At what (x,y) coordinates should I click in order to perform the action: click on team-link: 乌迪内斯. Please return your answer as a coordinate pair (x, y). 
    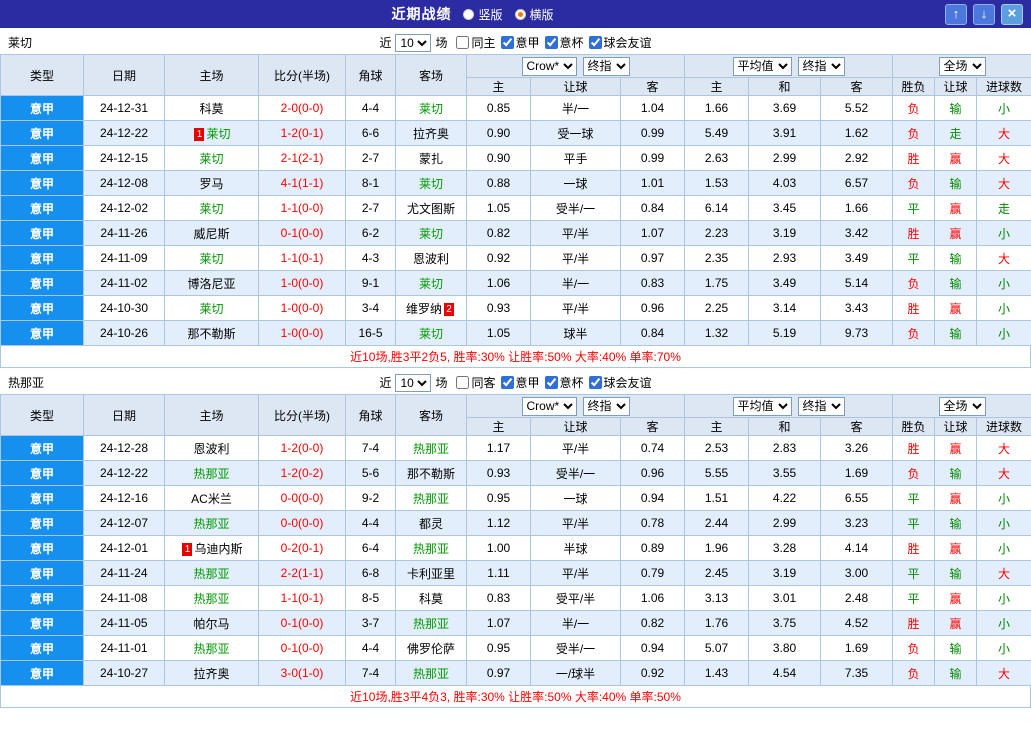
    Looking at the image, I should click on (218, 549).